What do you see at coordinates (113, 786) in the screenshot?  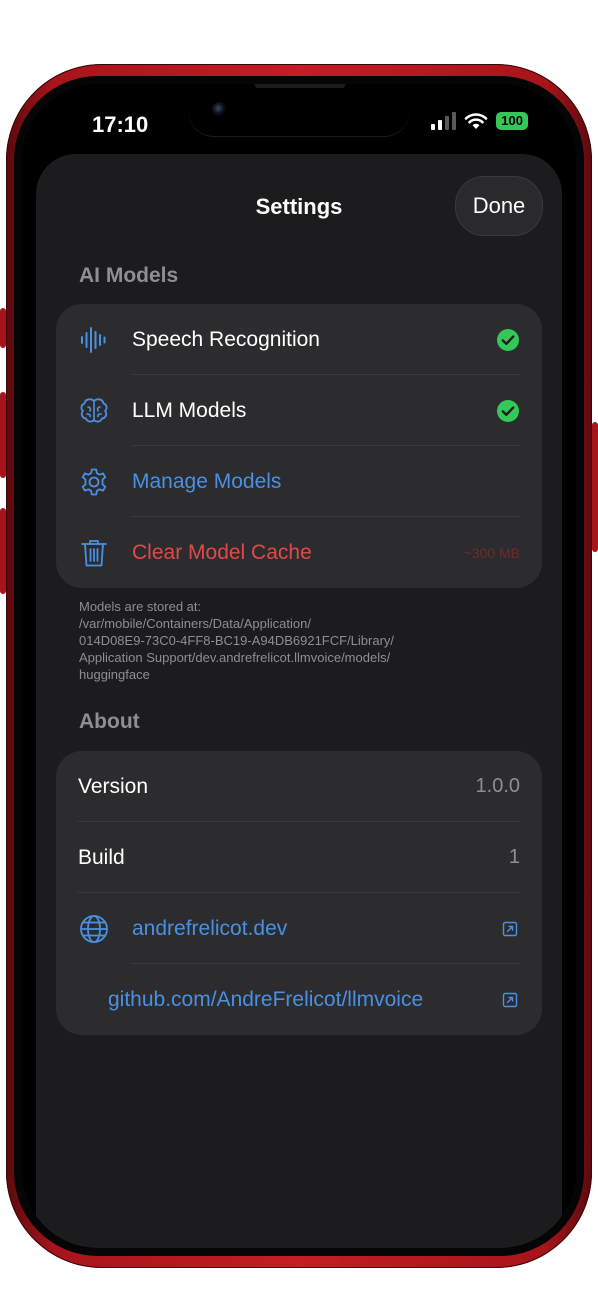 I see `version-label: Version` at bounding box center [113, 786].